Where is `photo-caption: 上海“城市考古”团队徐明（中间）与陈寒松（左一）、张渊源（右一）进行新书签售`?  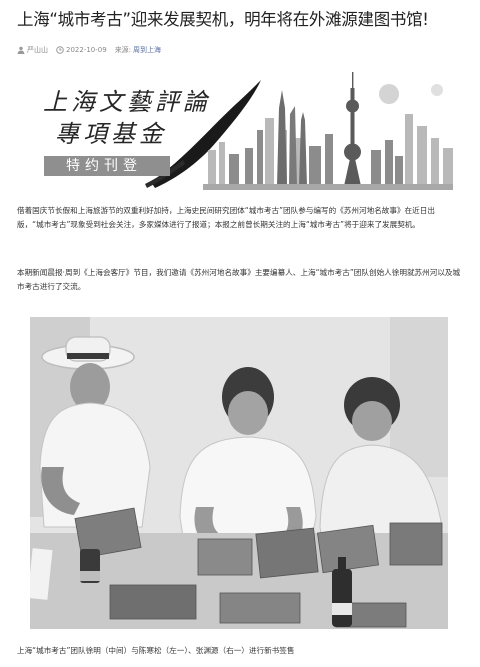
photo-caption: 上海“城市考古”团队徐明（中间）与陈寒松（左一）、张渊源（右一）进行新书签售 is located at coordinates (156, 650).